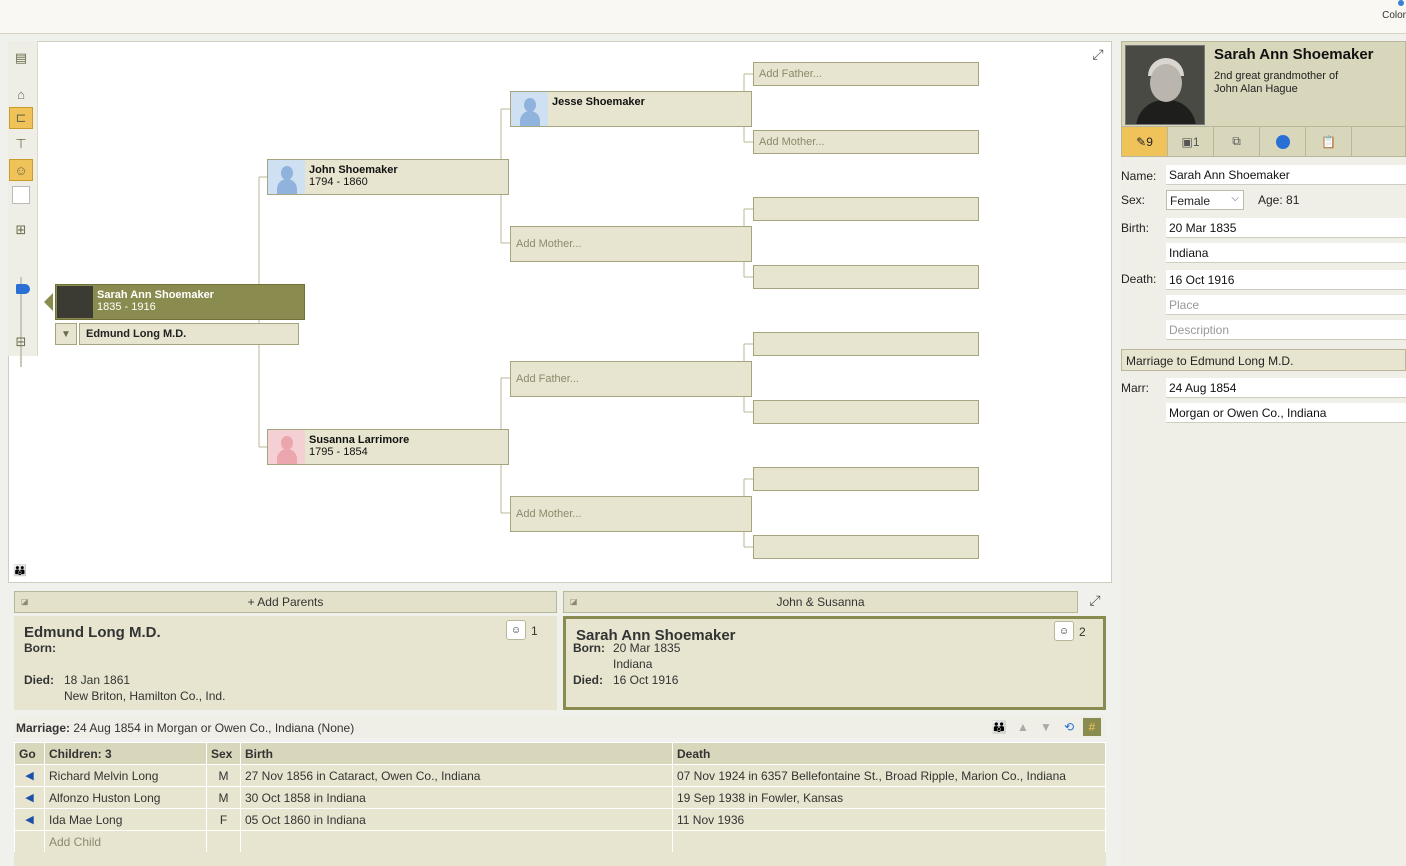  Describe the element at coordinates (145, 696) in the screenshot. I see `husband-died-place: New Briton, Hamilton Co., Ind.` at that location.